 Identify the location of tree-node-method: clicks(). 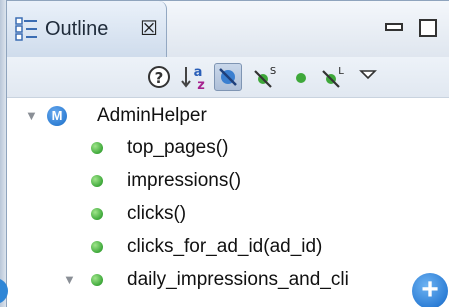
(233, 214).